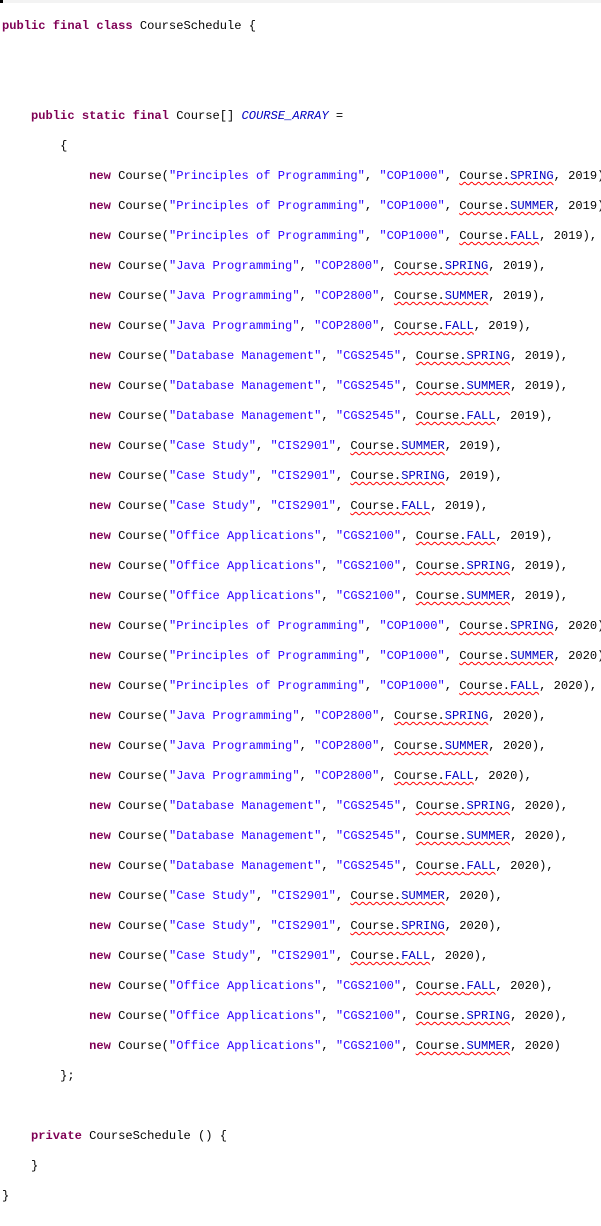 The height and width of the screenshot is (1226, 601). I want to click on course-title: "Case Study", so click(212, 446).